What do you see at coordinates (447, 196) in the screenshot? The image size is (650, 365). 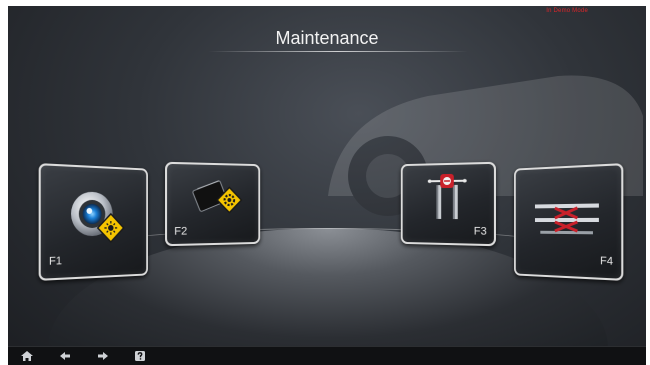 I see `lift-post-icon` at bounding box center [447, 196].